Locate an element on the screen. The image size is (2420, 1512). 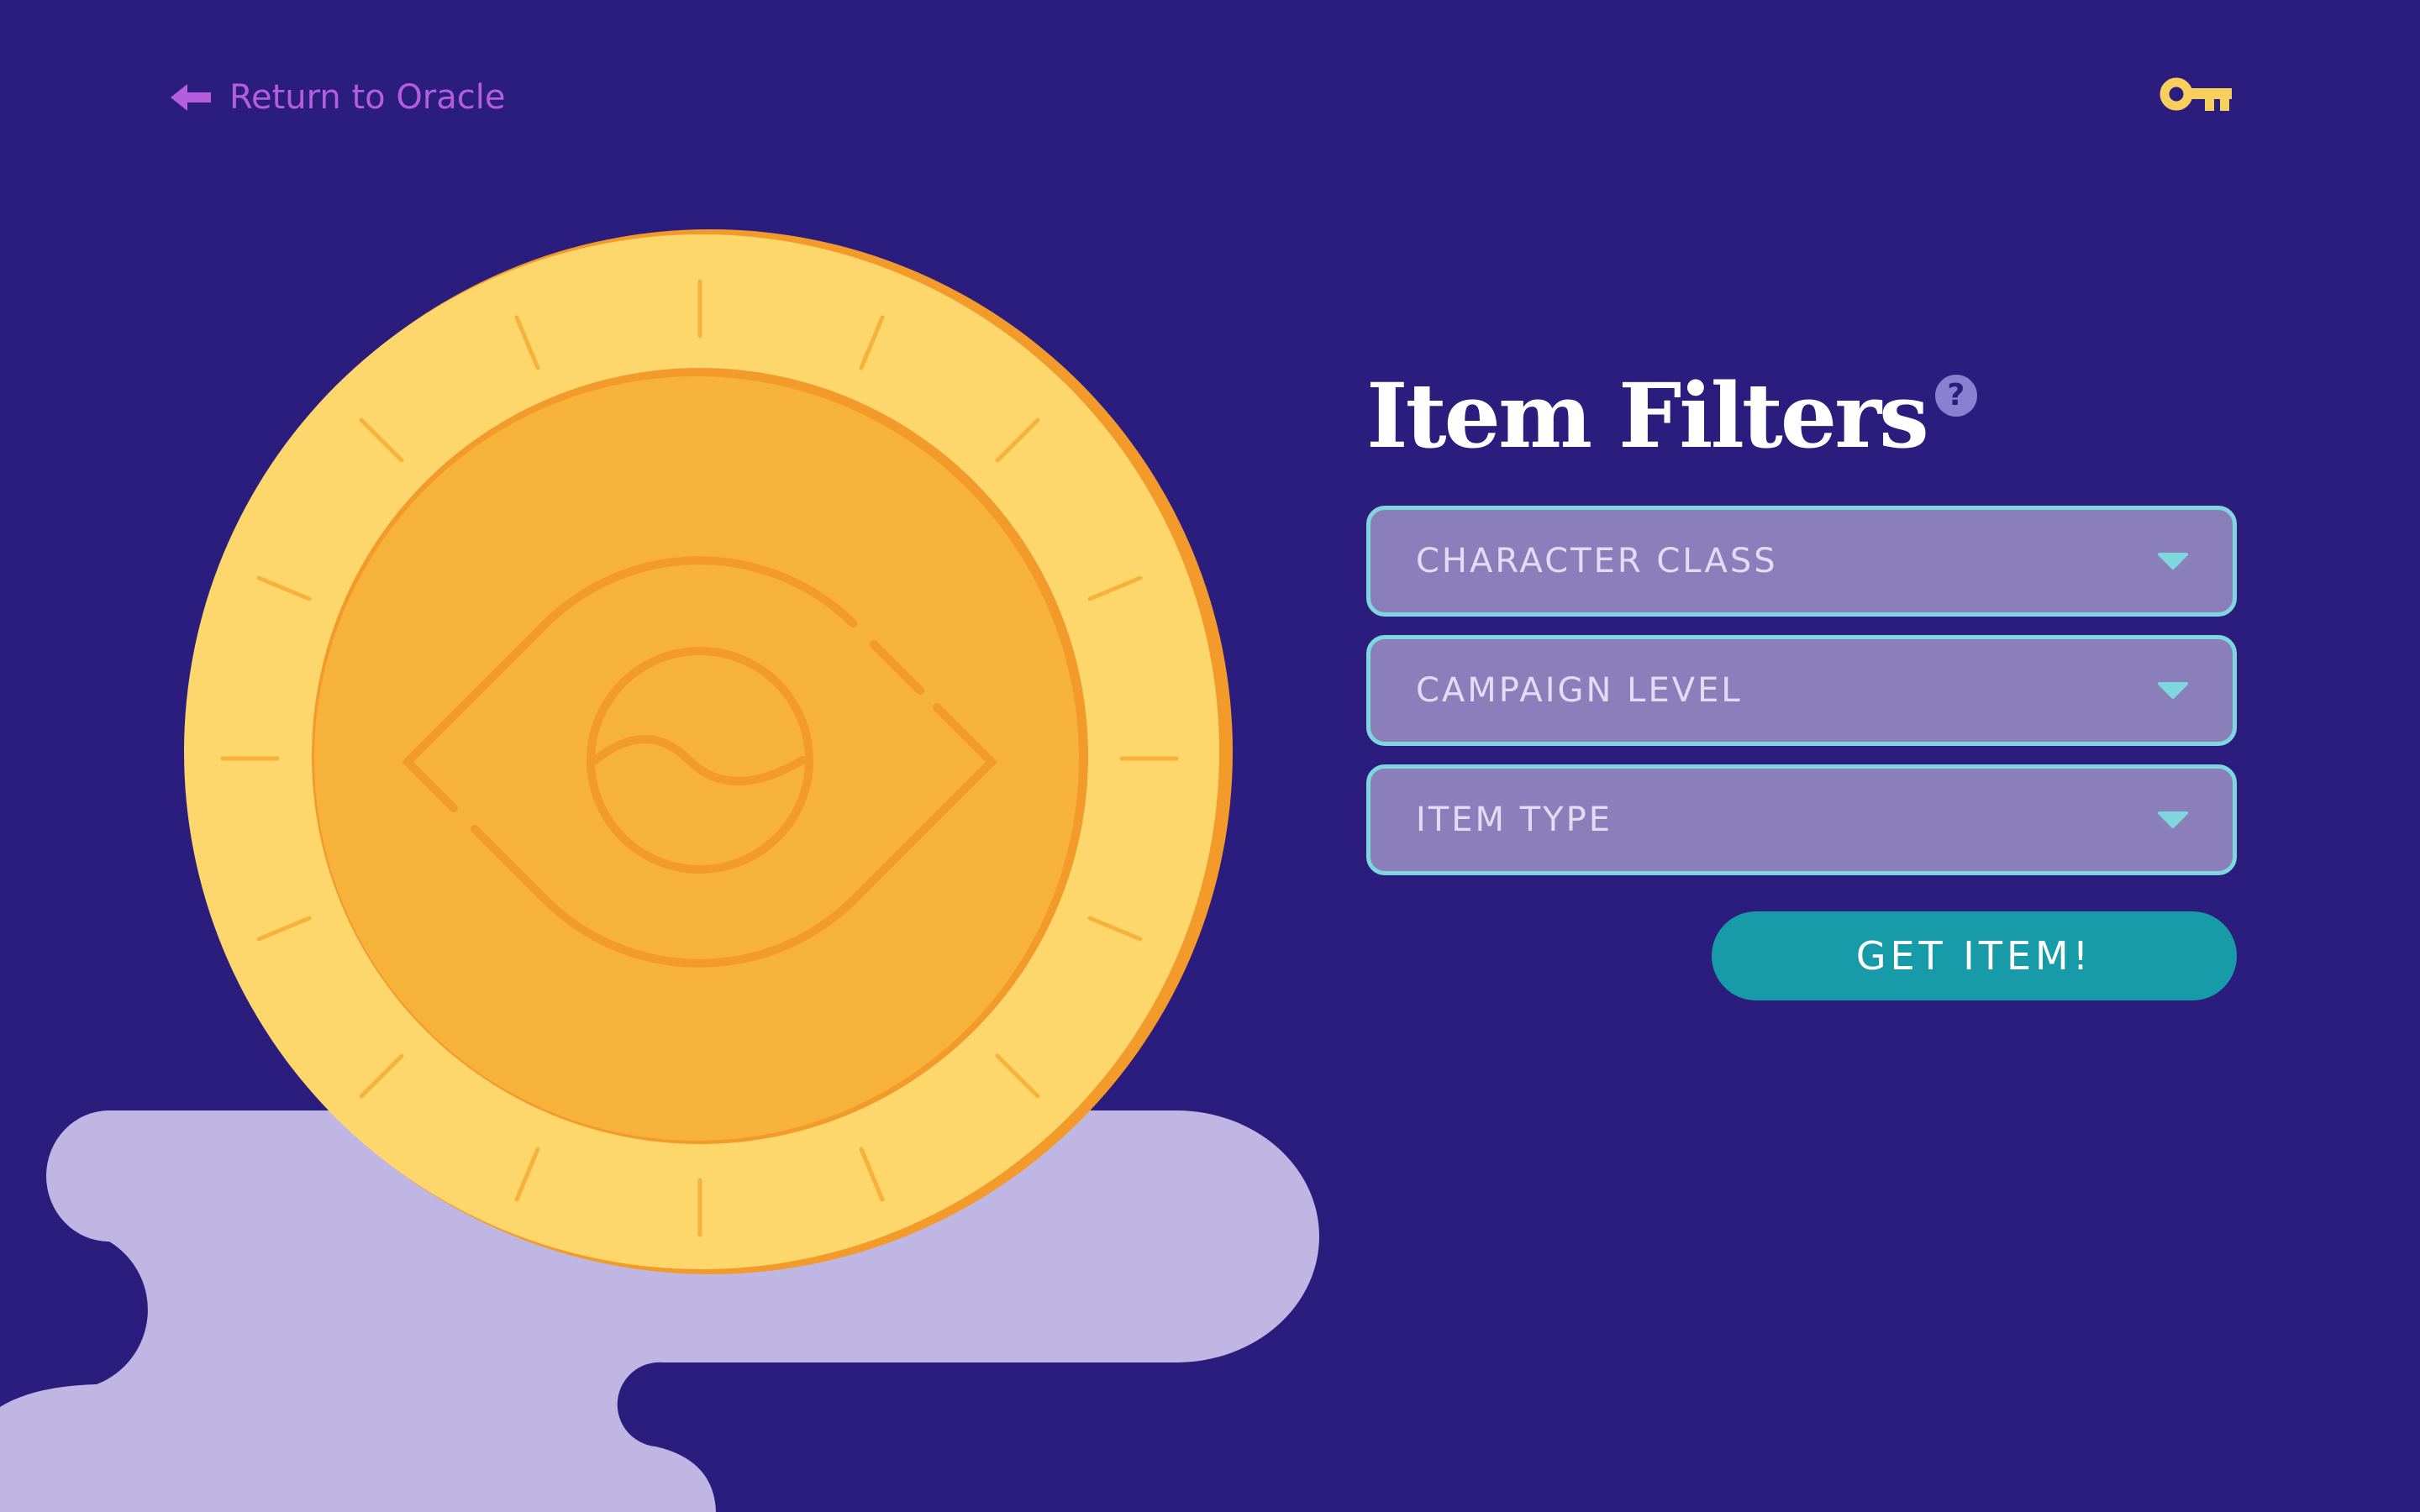
get-item-button: GET ITEM! is located at coordinates (1975, 955).